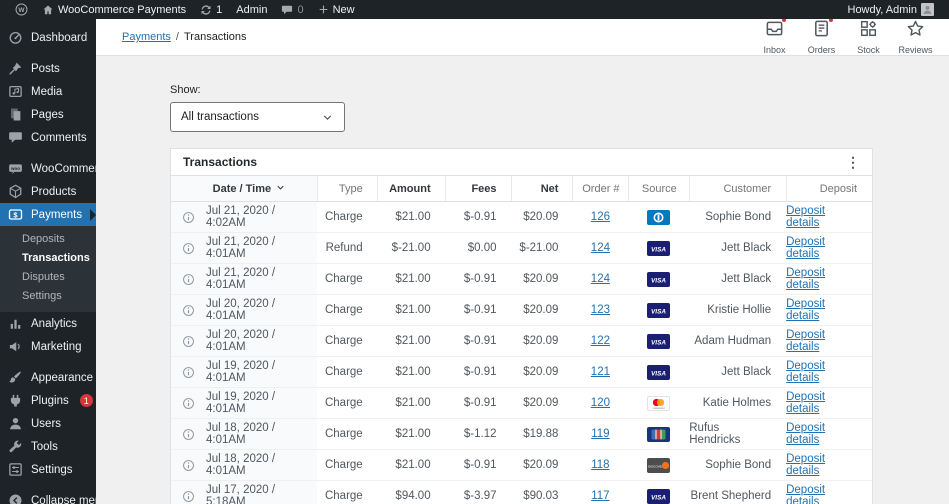  I want to click on cell-type: Charge, so click(343, 403).